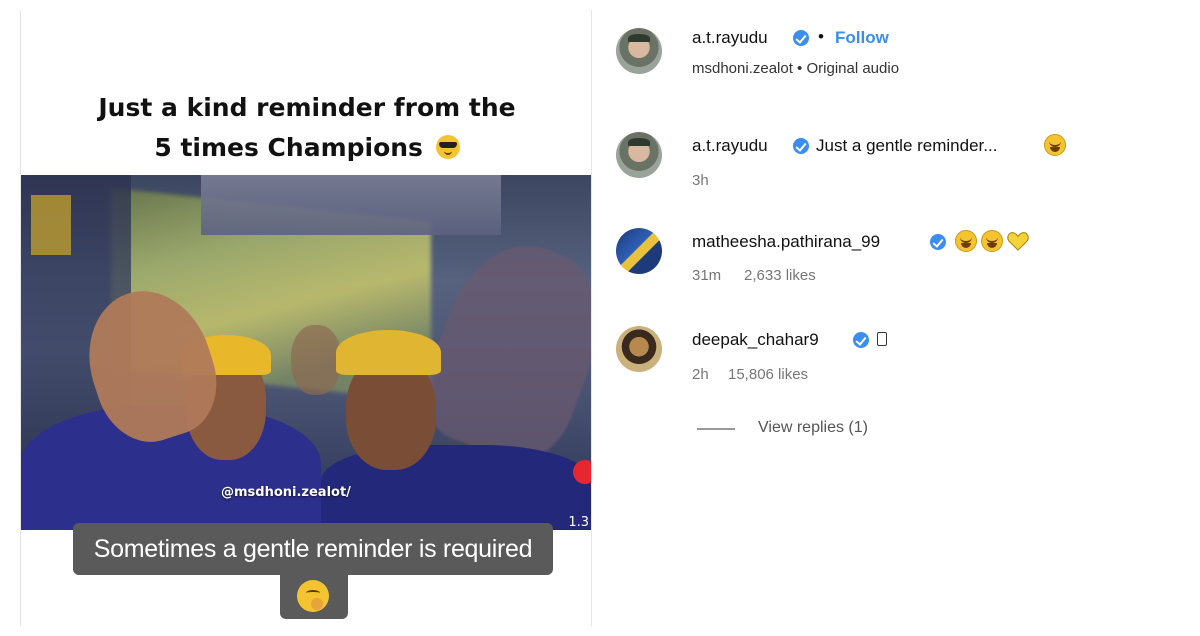 The height and width of the screenshot is (636, 1200). I want to click on bus-sign, so click(51, 225).